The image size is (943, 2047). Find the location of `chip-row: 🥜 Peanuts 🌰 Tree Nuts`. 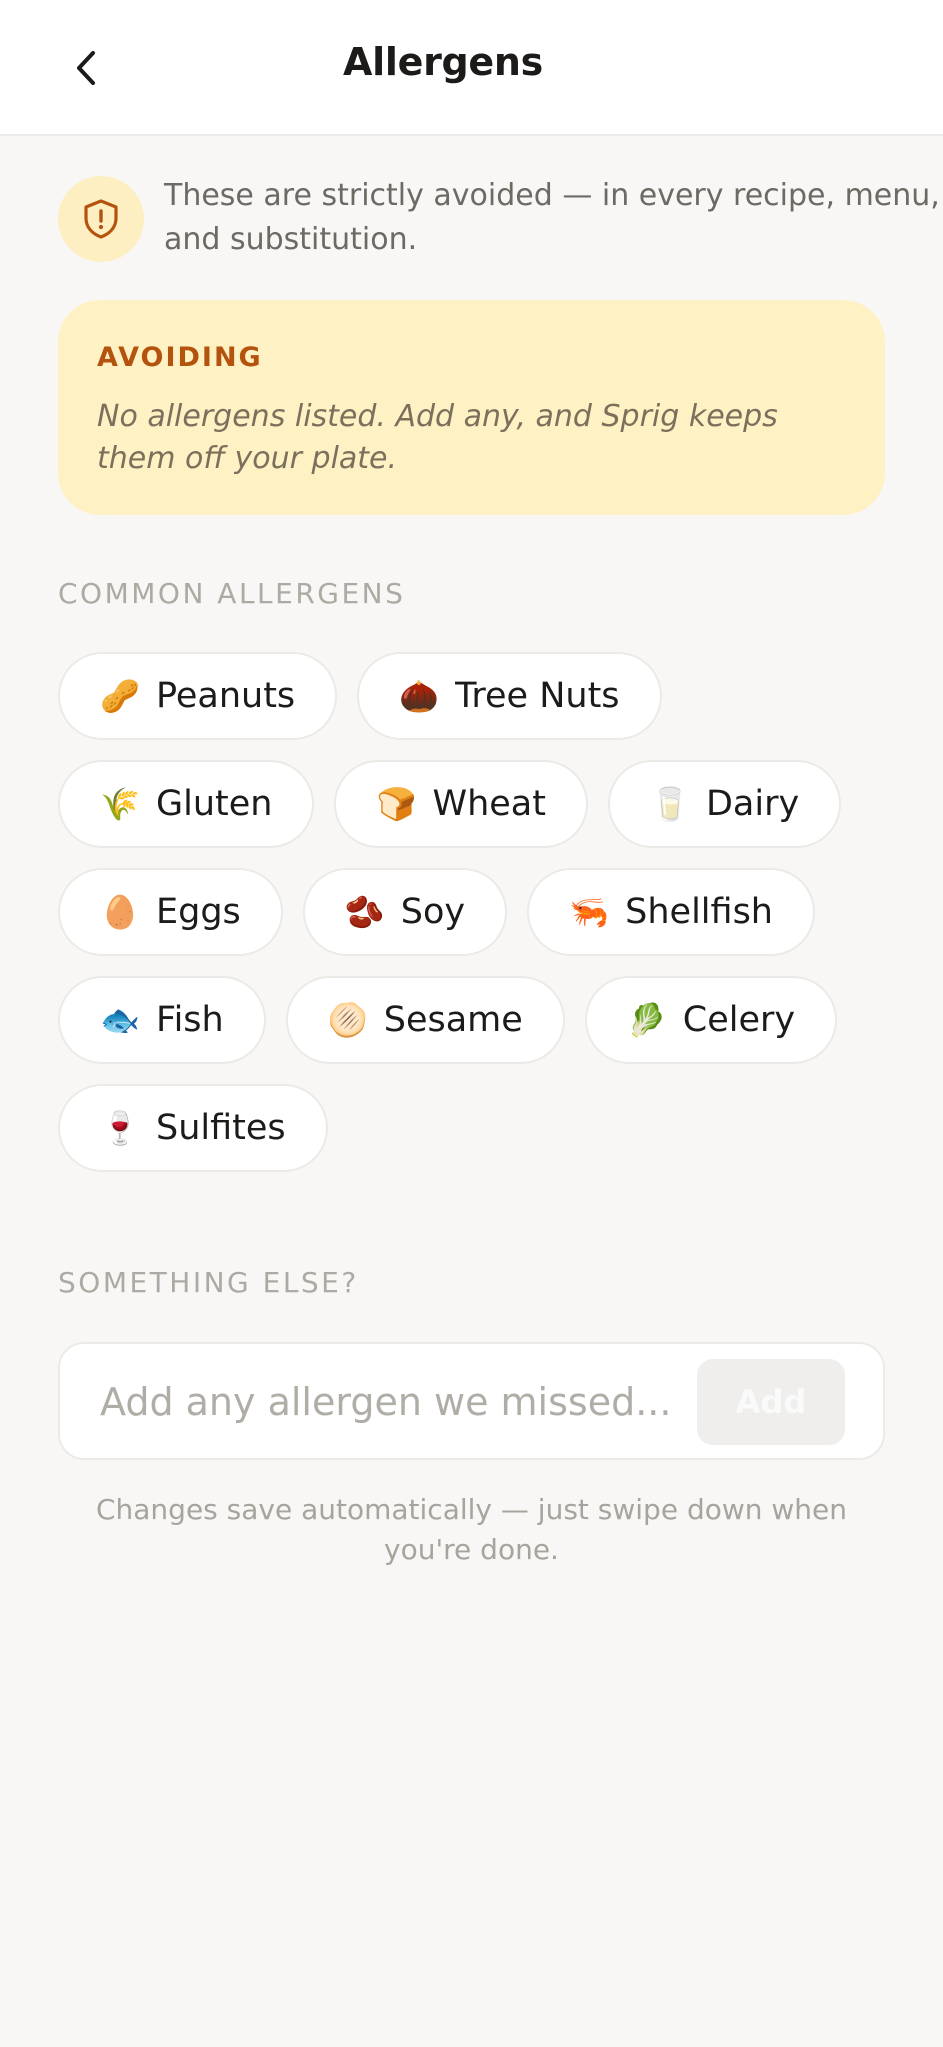

chip-row: 🥜 Peanuts 🌰 Tree Nuts is located at coordinates (478, 696).